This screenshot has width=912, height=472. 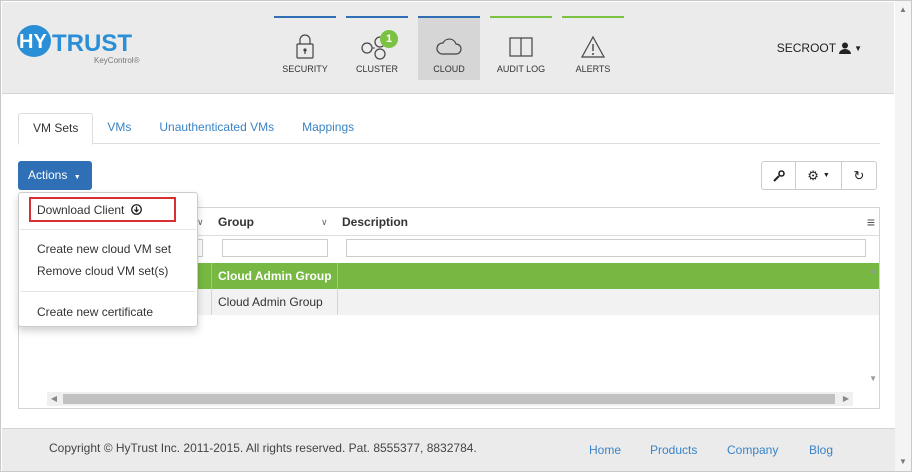 I want to click on tab-unauthenticated-vms: Unauthenticated VMs, so click(x=216, y=128).